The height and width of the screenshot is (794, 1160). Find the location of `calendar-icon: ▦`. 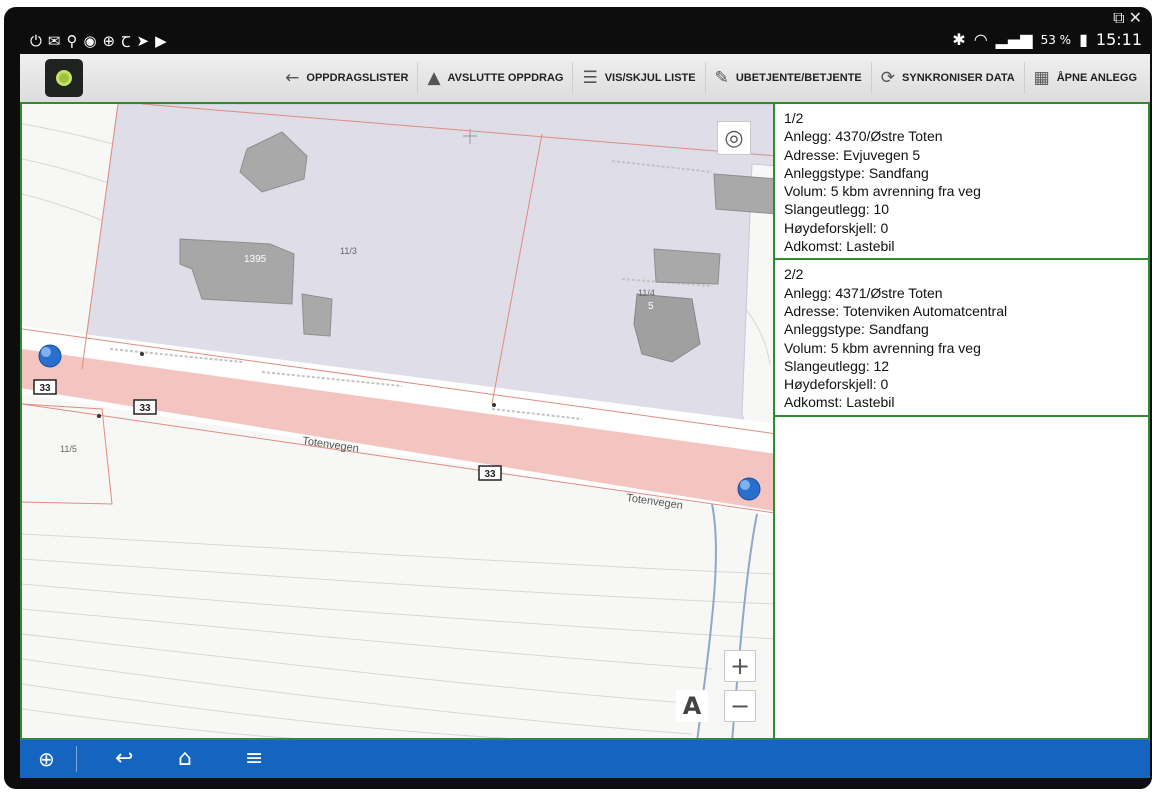

calendar-icon: ▦ is located at coordinates (1041, 77).